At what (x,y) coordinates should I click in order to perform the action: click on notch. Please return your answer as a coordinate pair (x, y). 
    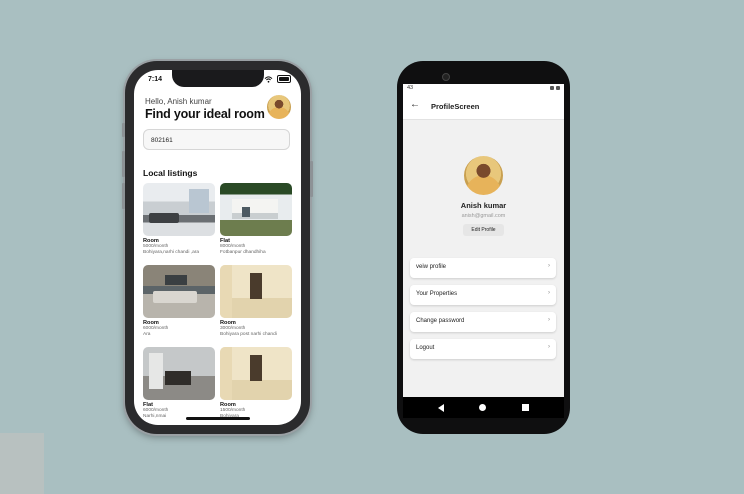
    Looking at the image, I should click on (218, 78).